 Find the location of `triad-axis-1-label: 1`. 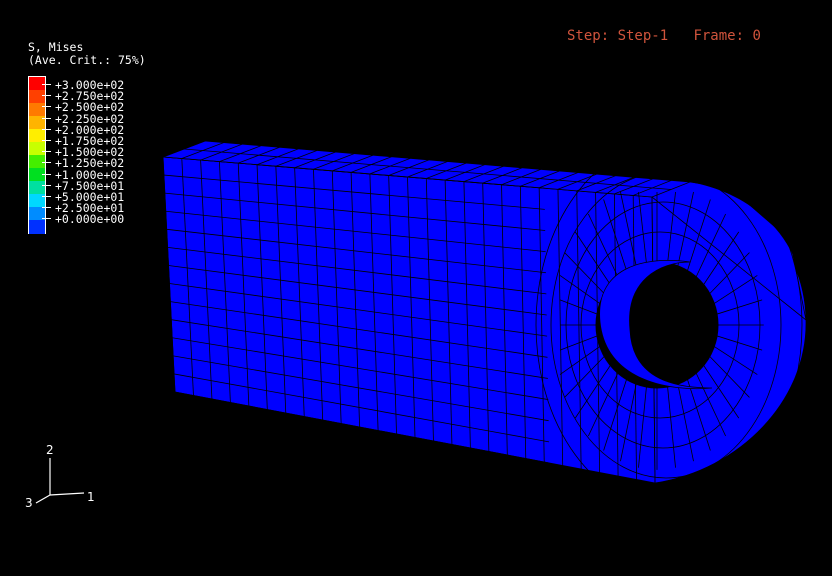

triad-axis-1-label: 1 is located at coordinates (91, 497).